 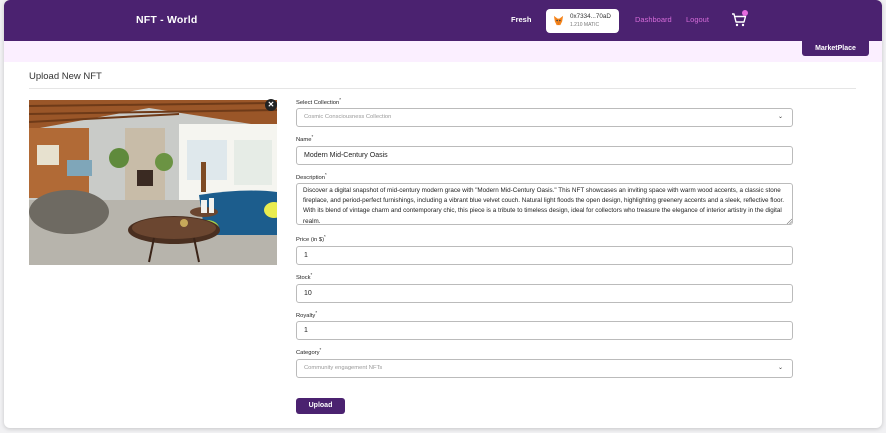 What do you see at coordinates (544, 117) in the screenshot?
I see `collection-select: Cosmic Consciousness Collection ⌄` at bounding box center [544, 117].